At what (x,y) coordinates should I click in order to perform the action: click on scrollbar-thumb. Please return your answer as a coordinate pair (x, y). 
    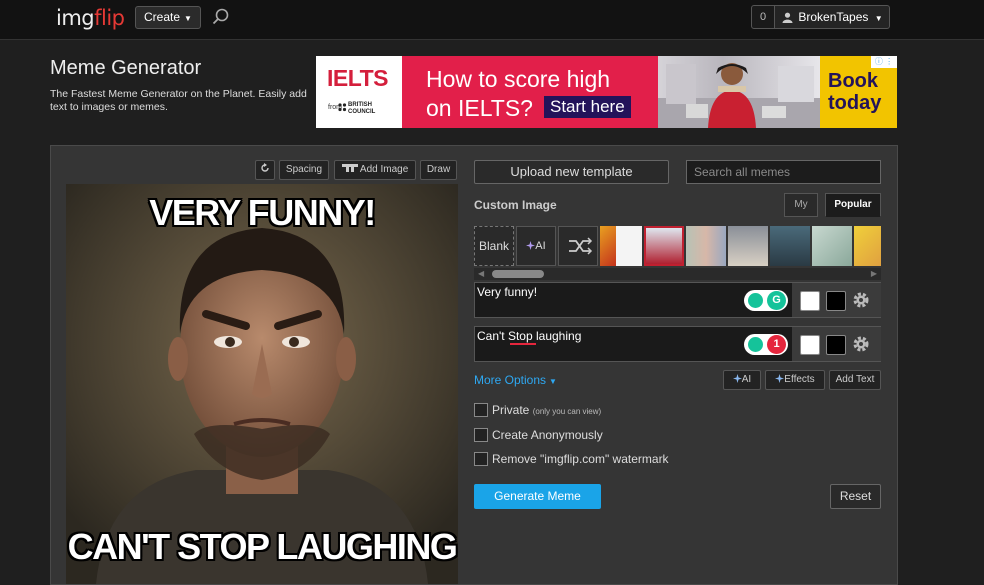
    Looking at the image, I should click on (518, 274).